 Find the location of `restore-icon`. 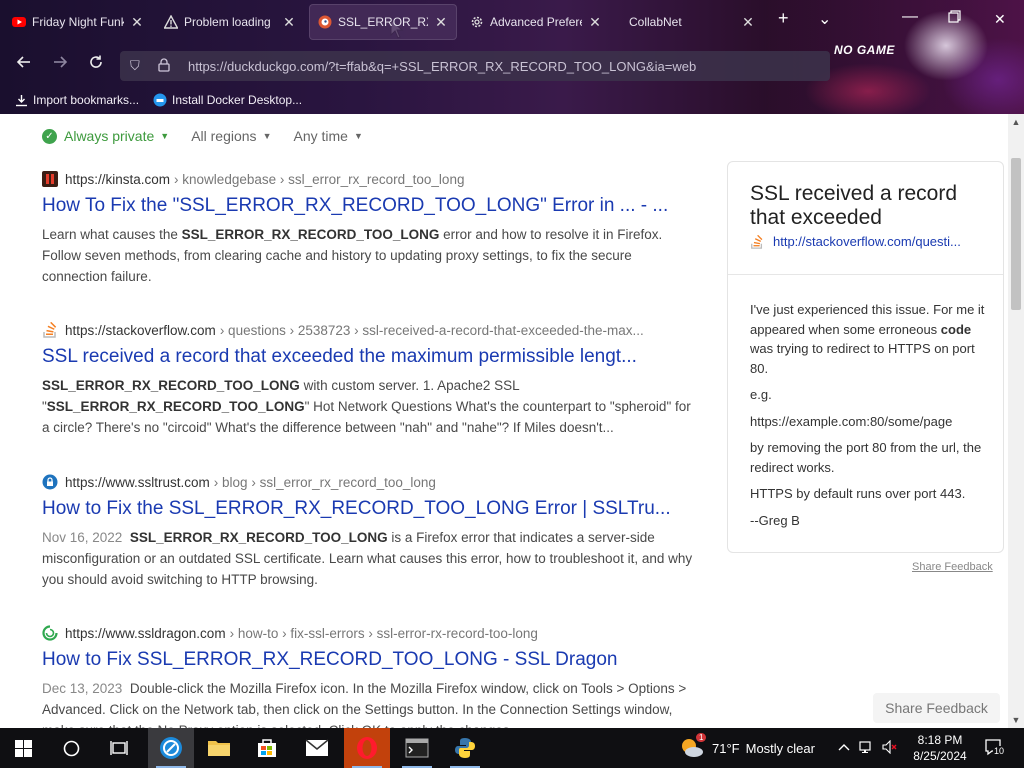

restore-icon is located at coordinates (954, 16).